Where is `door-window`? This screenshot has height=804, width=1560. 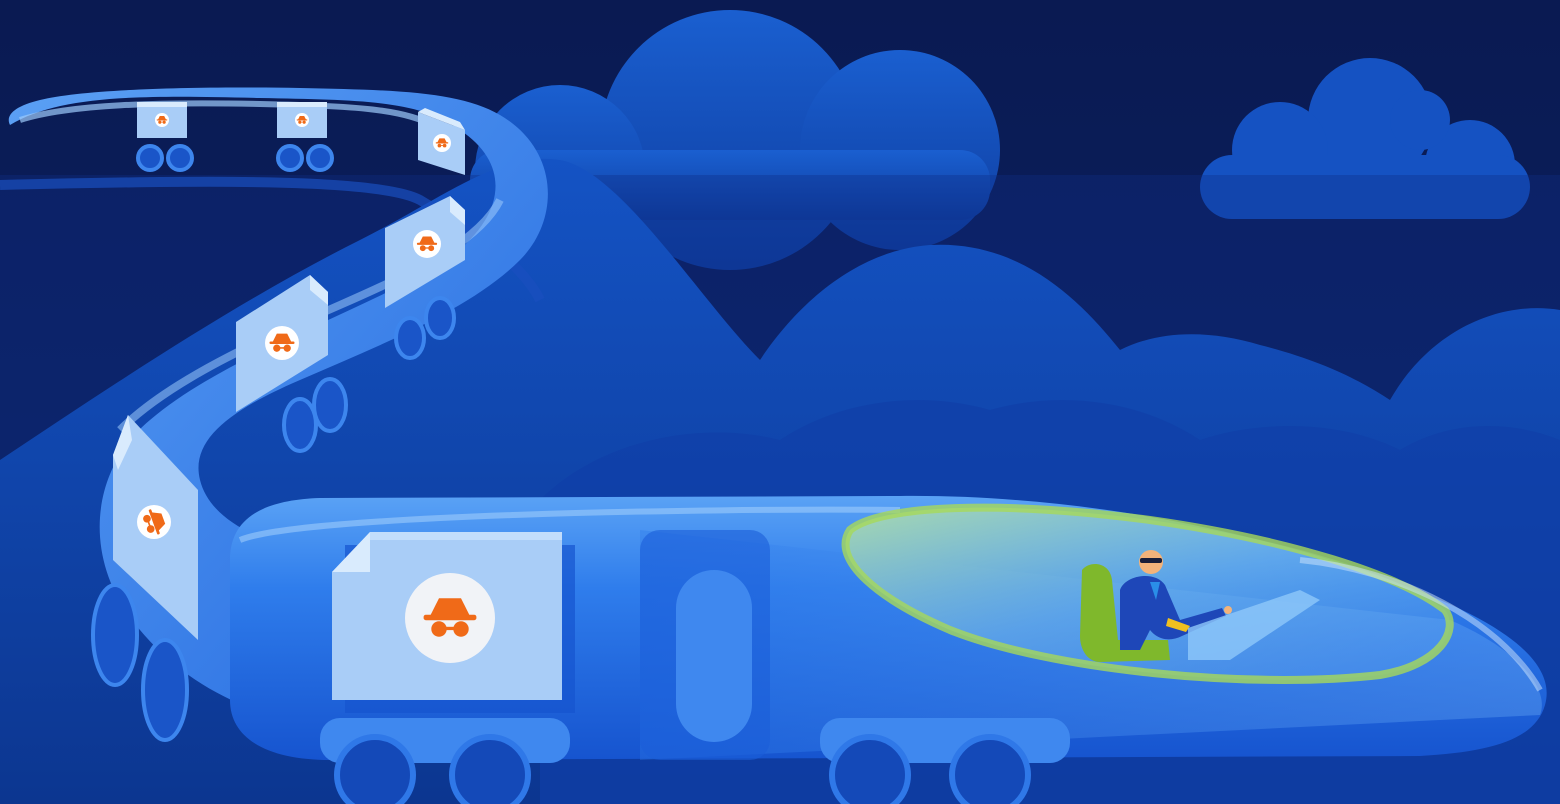
door-window is located at coordinates (714, 656).